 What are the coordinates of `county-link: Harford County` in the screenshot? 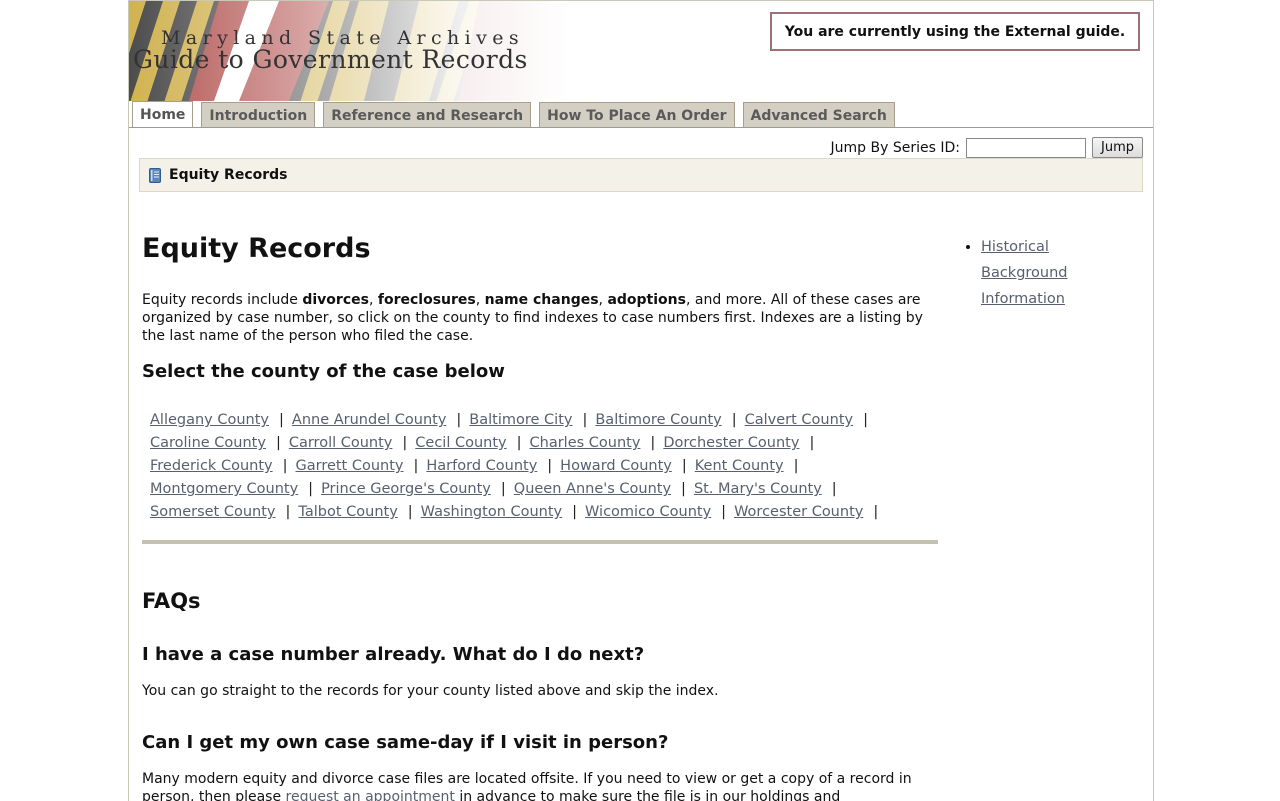 It's located at (481, 466).